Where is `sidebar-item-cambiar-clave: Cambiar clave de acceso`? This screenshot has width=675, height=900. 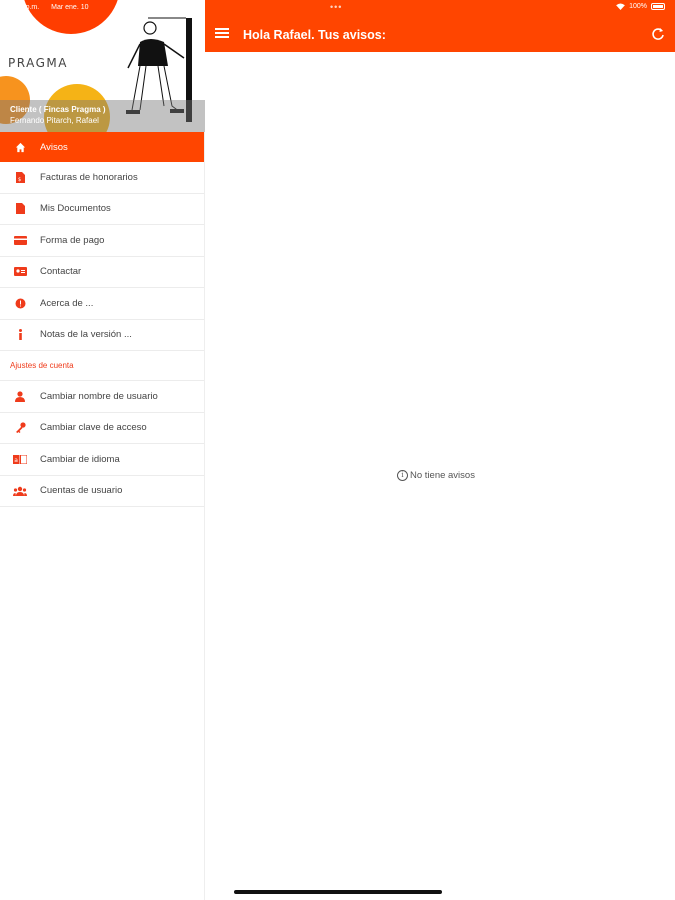
sidebar-item-cambiar-clave: Cambiar clave de acceso is located at coordinates (102, 428).